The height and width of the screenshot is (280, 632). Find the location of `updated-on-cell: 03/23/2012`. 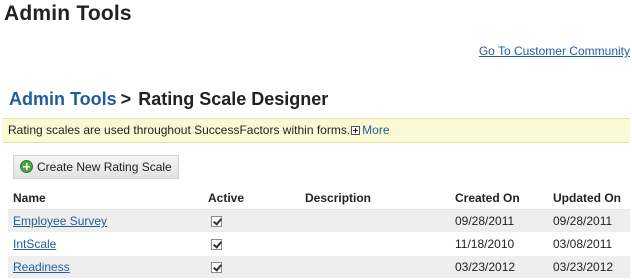

updated-on-cell: 03/23/2012 is located at coordinates (589, 267).